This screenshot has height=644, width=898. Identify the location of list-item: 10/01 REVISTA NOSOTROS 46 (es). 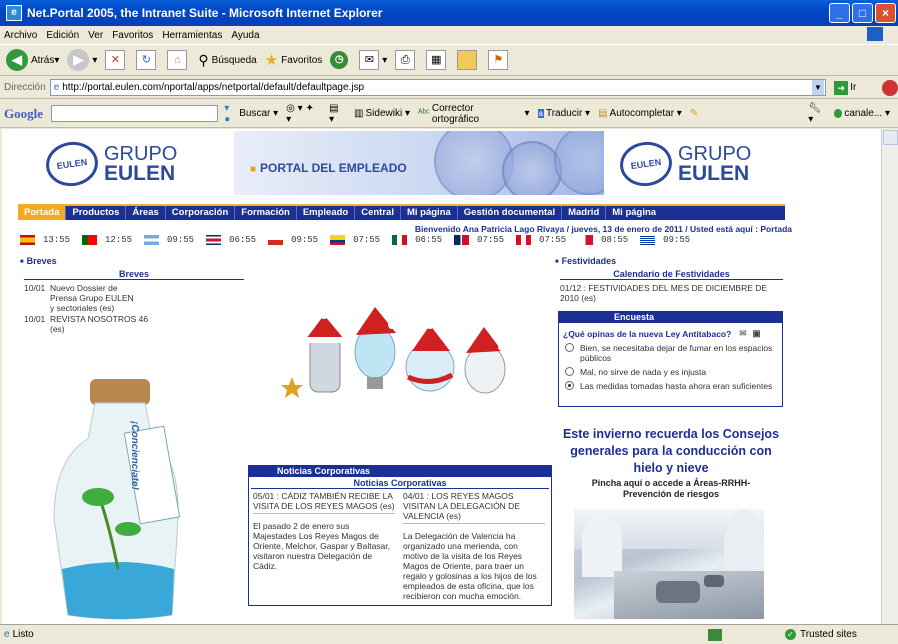
(134, 324).